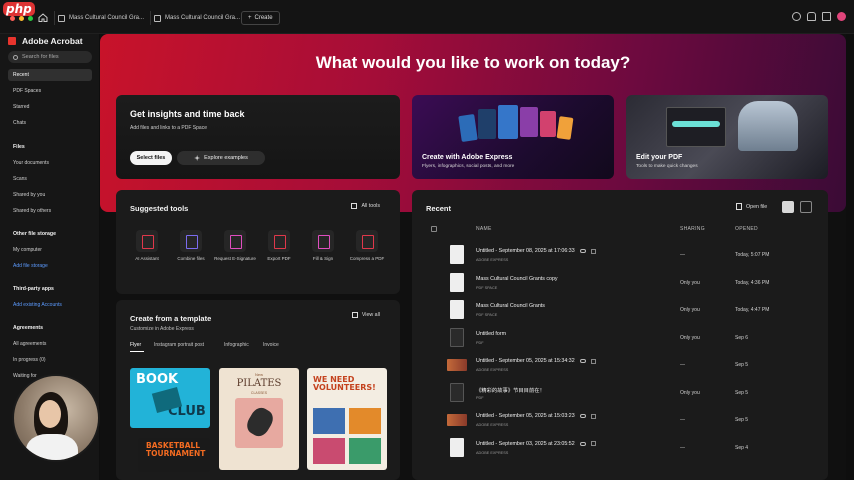  I want to click on tool-ai-assistant: AI Assistant, so click(147, 246).